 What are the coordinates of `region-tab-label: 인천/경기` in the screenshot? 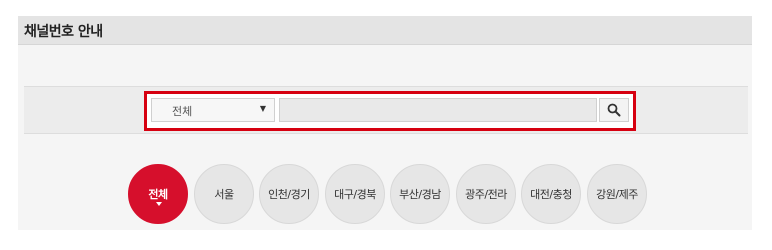 It's located at (289, 194).